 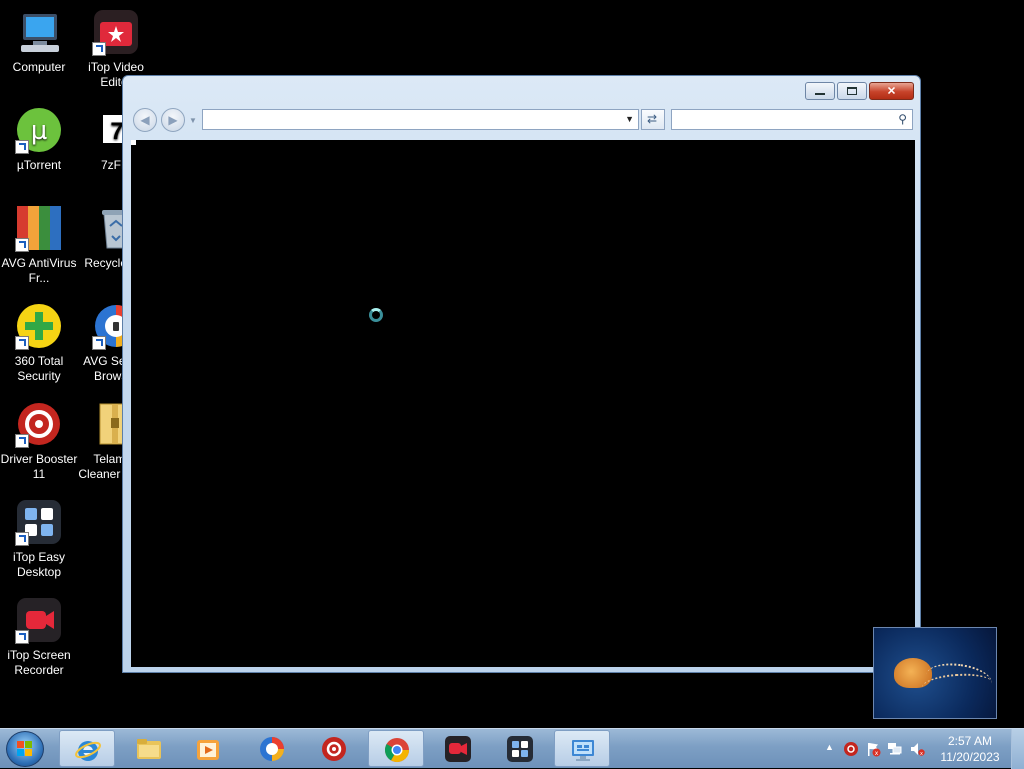 I want to click on taskbar-windows-explorer, so click(x=149, y=748).